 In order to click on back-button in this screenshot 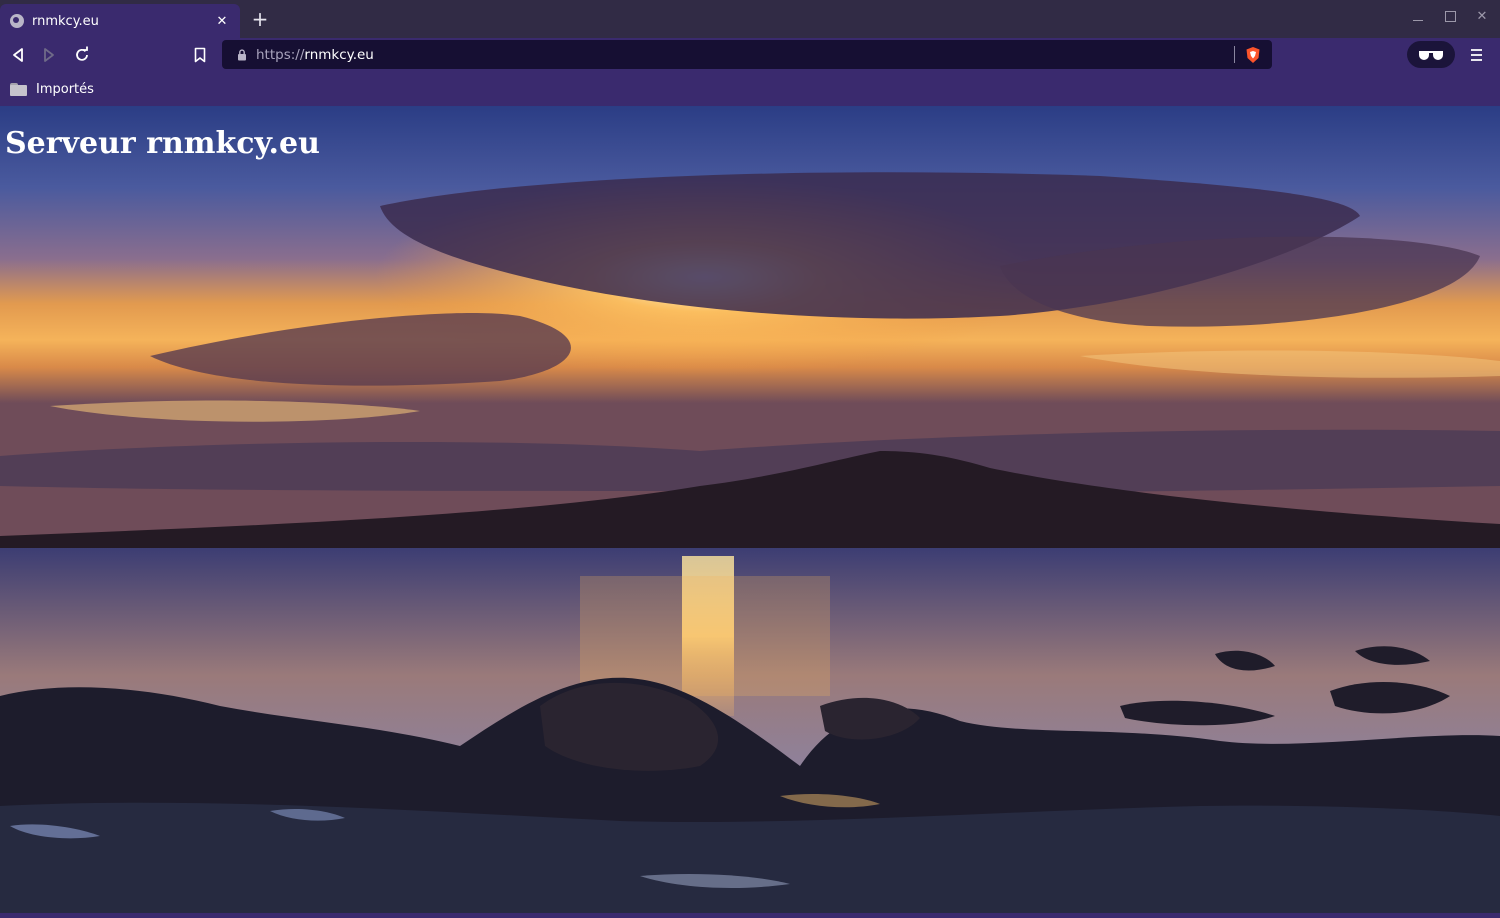, I will do `click(18, 55)`.